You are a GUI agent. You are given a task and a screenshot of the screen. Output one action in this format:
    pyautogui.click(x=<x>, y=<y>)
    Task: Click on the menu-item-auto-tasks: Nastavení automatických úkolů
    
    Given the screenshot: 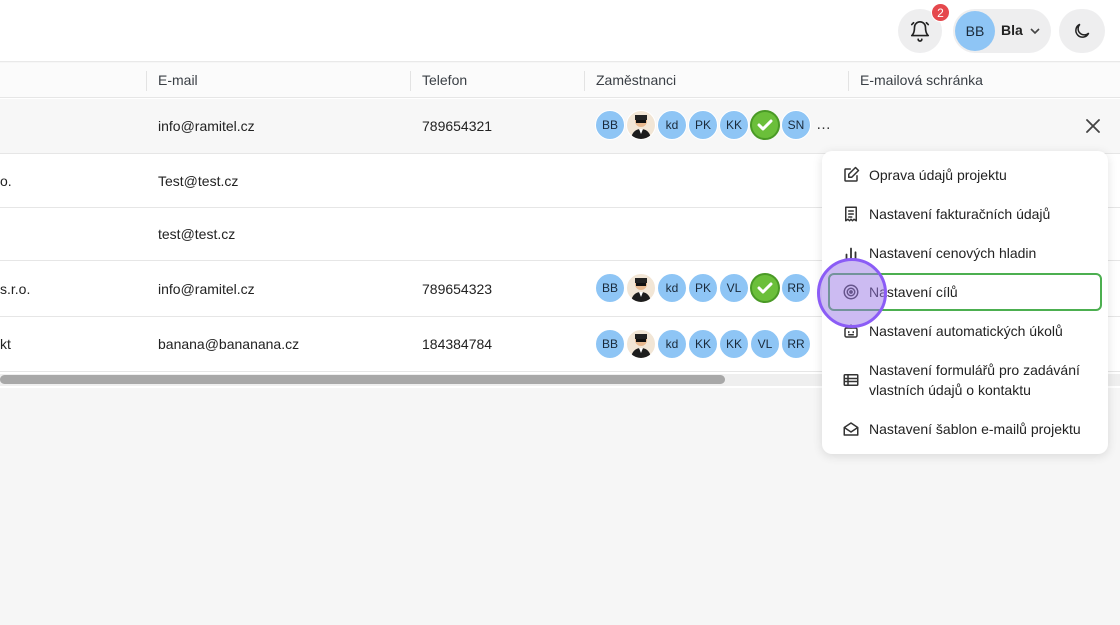 What is the action you would take?
    pyautogui.click(x=965, y=332)
    